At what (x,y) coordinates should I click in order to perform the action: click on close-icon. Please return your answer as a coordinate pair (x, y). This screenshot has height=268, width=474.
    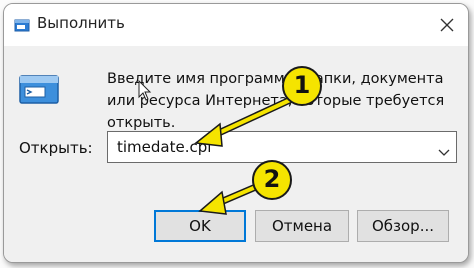
    Looking at the image, I should click on (447, 25).